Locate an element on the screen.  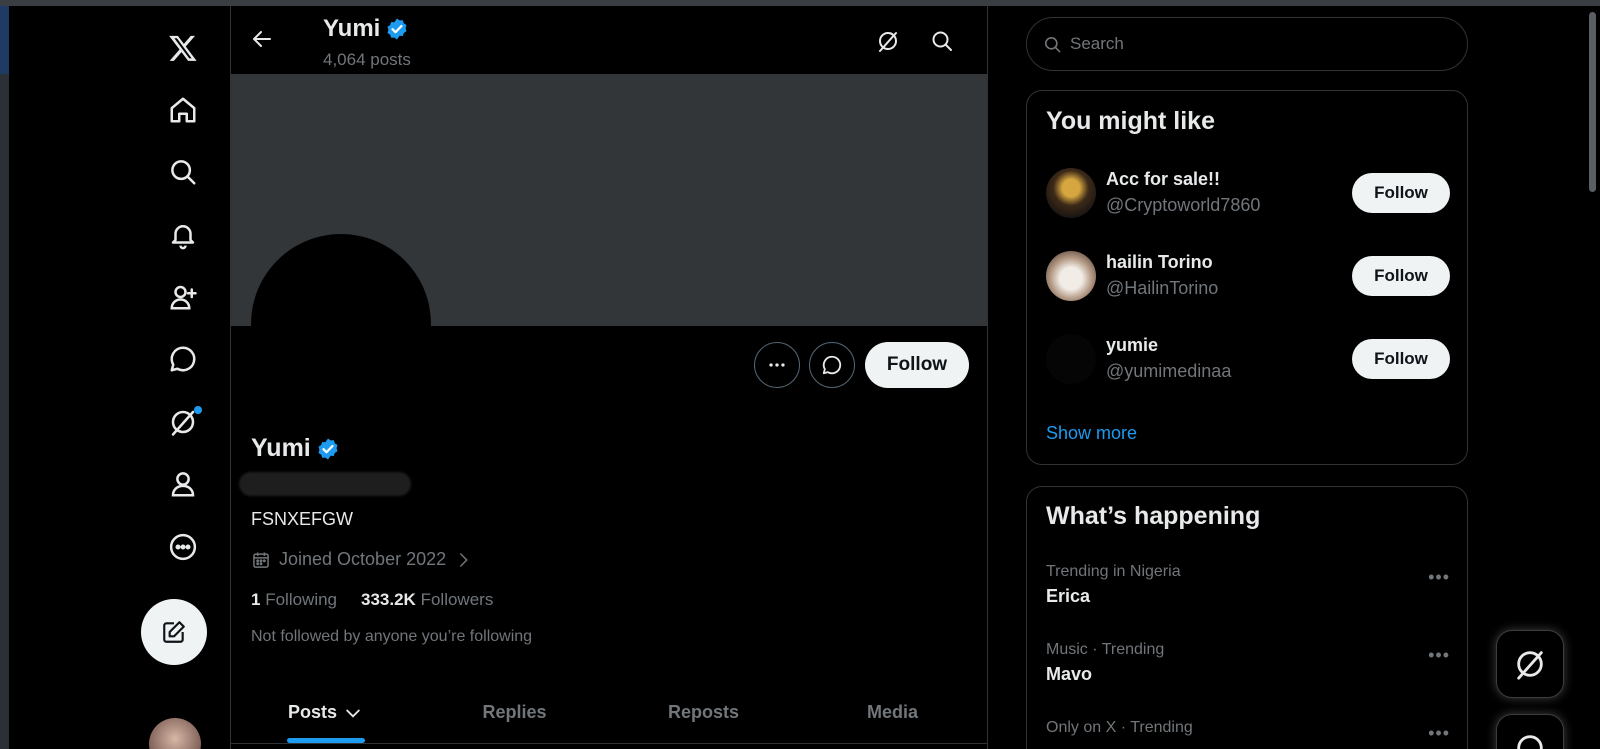
show-more-link: Show more is located at coordinates (1091, 433).